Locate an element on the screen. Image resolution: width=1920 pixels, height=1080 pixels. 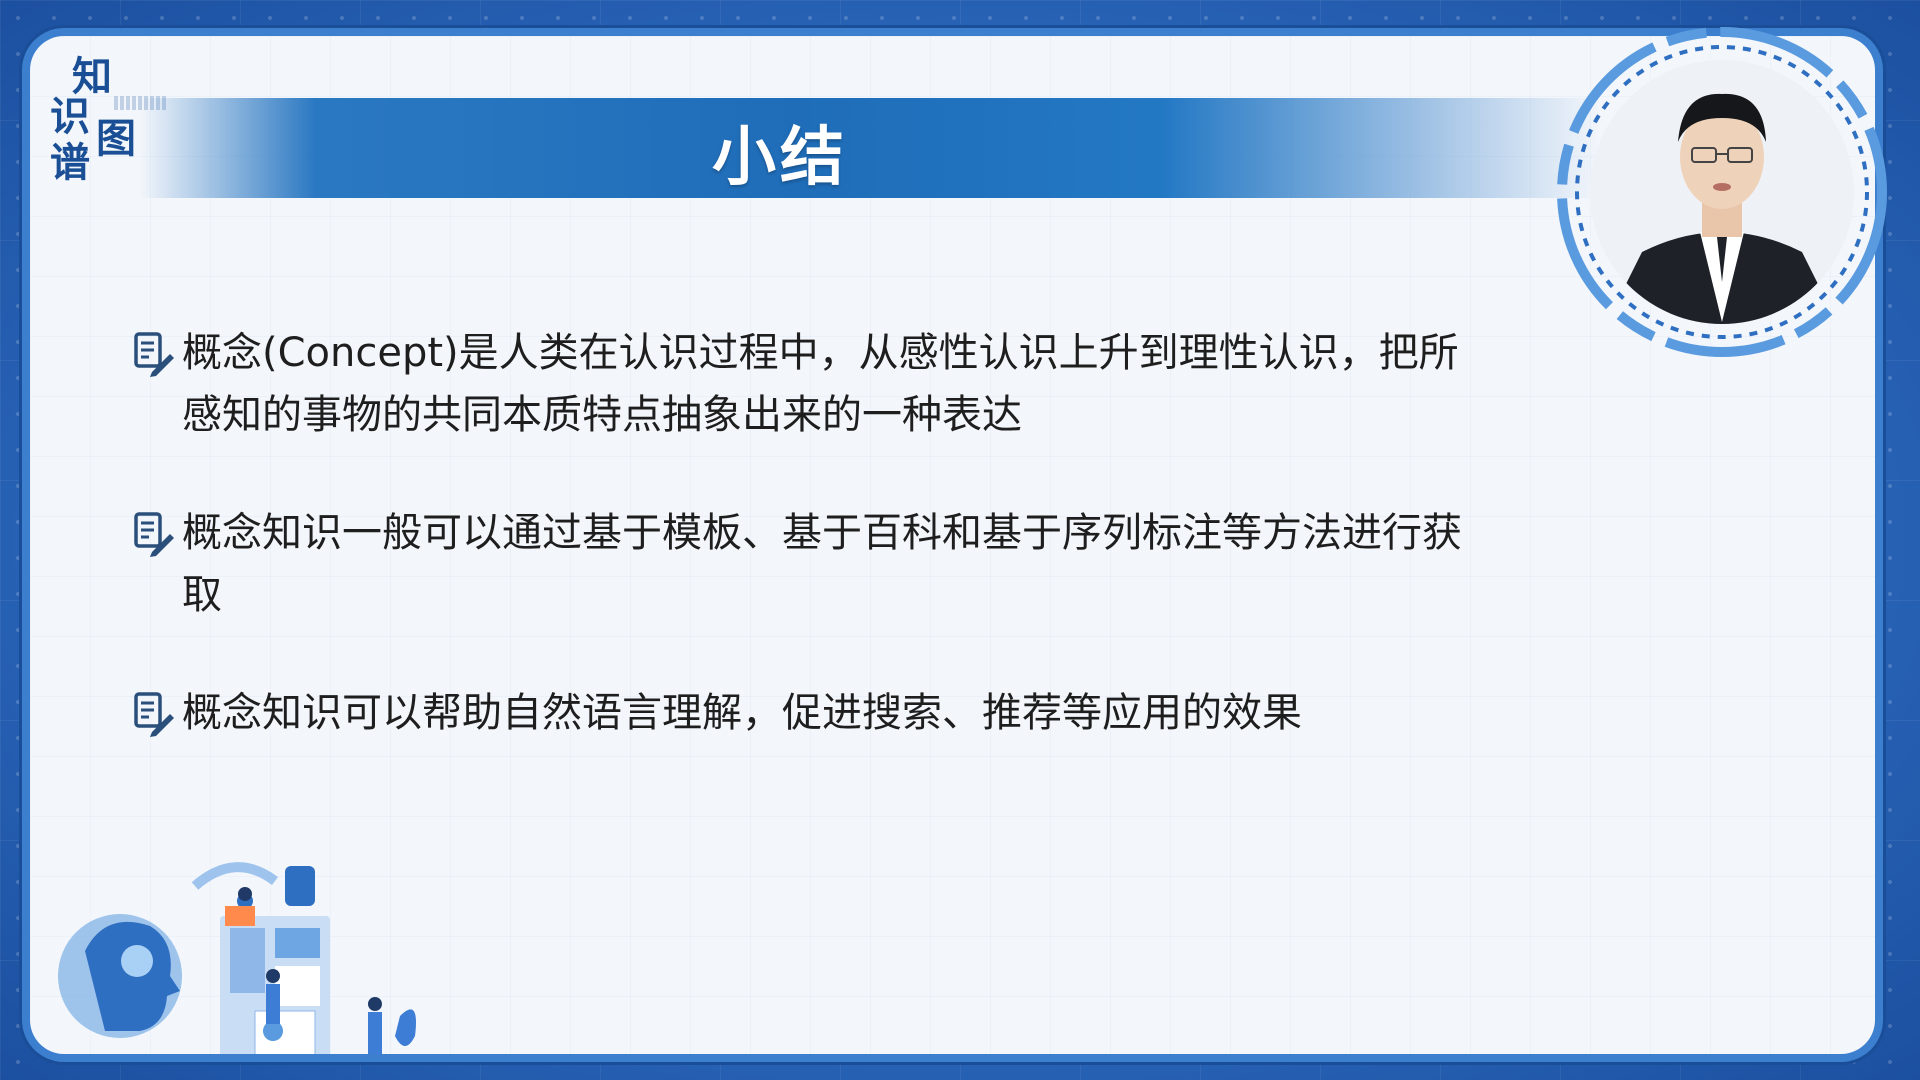
logo-char-3: 图 is located at coordinates (116, 139).